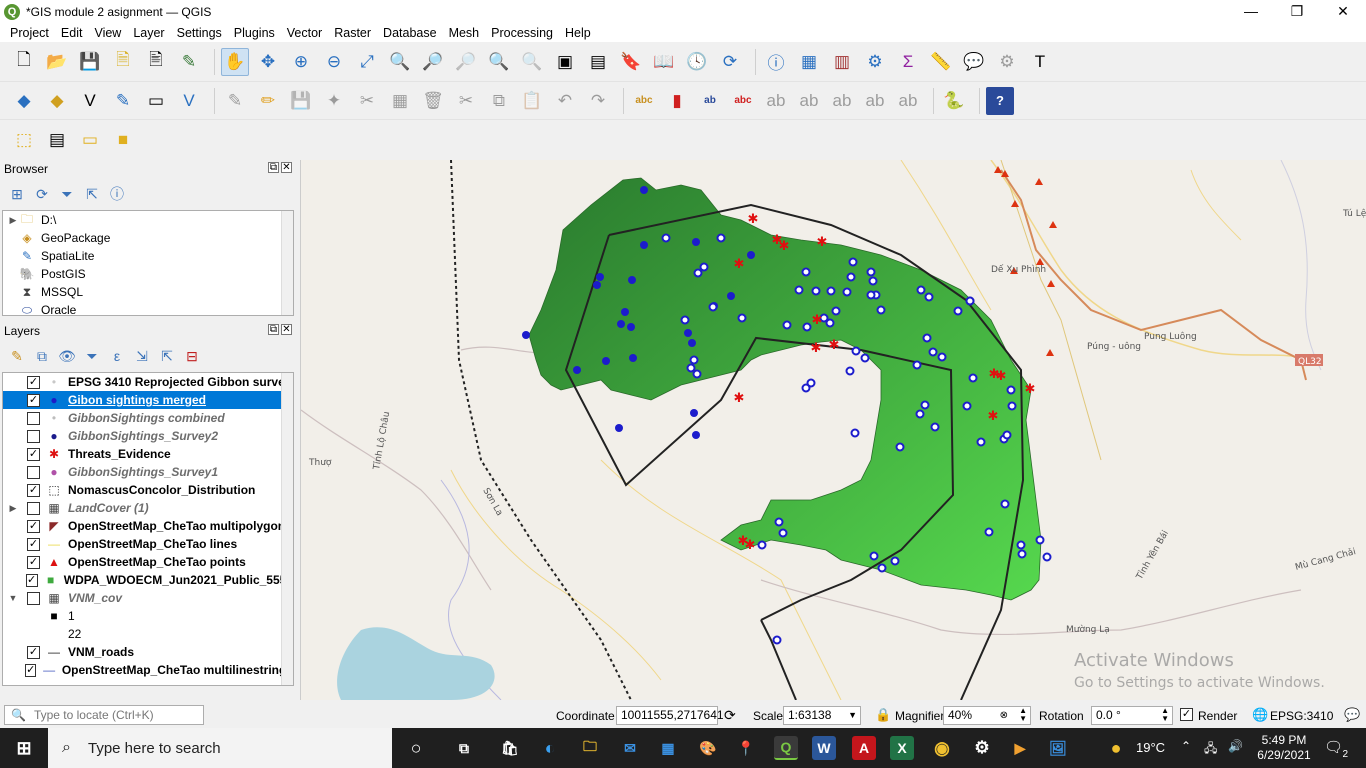 The image size is (1366, 768). What do you see at coordinates (941, 62) in the screenshot?
I see `measure-line-icon: 📏` at bounding box center [941, 62].